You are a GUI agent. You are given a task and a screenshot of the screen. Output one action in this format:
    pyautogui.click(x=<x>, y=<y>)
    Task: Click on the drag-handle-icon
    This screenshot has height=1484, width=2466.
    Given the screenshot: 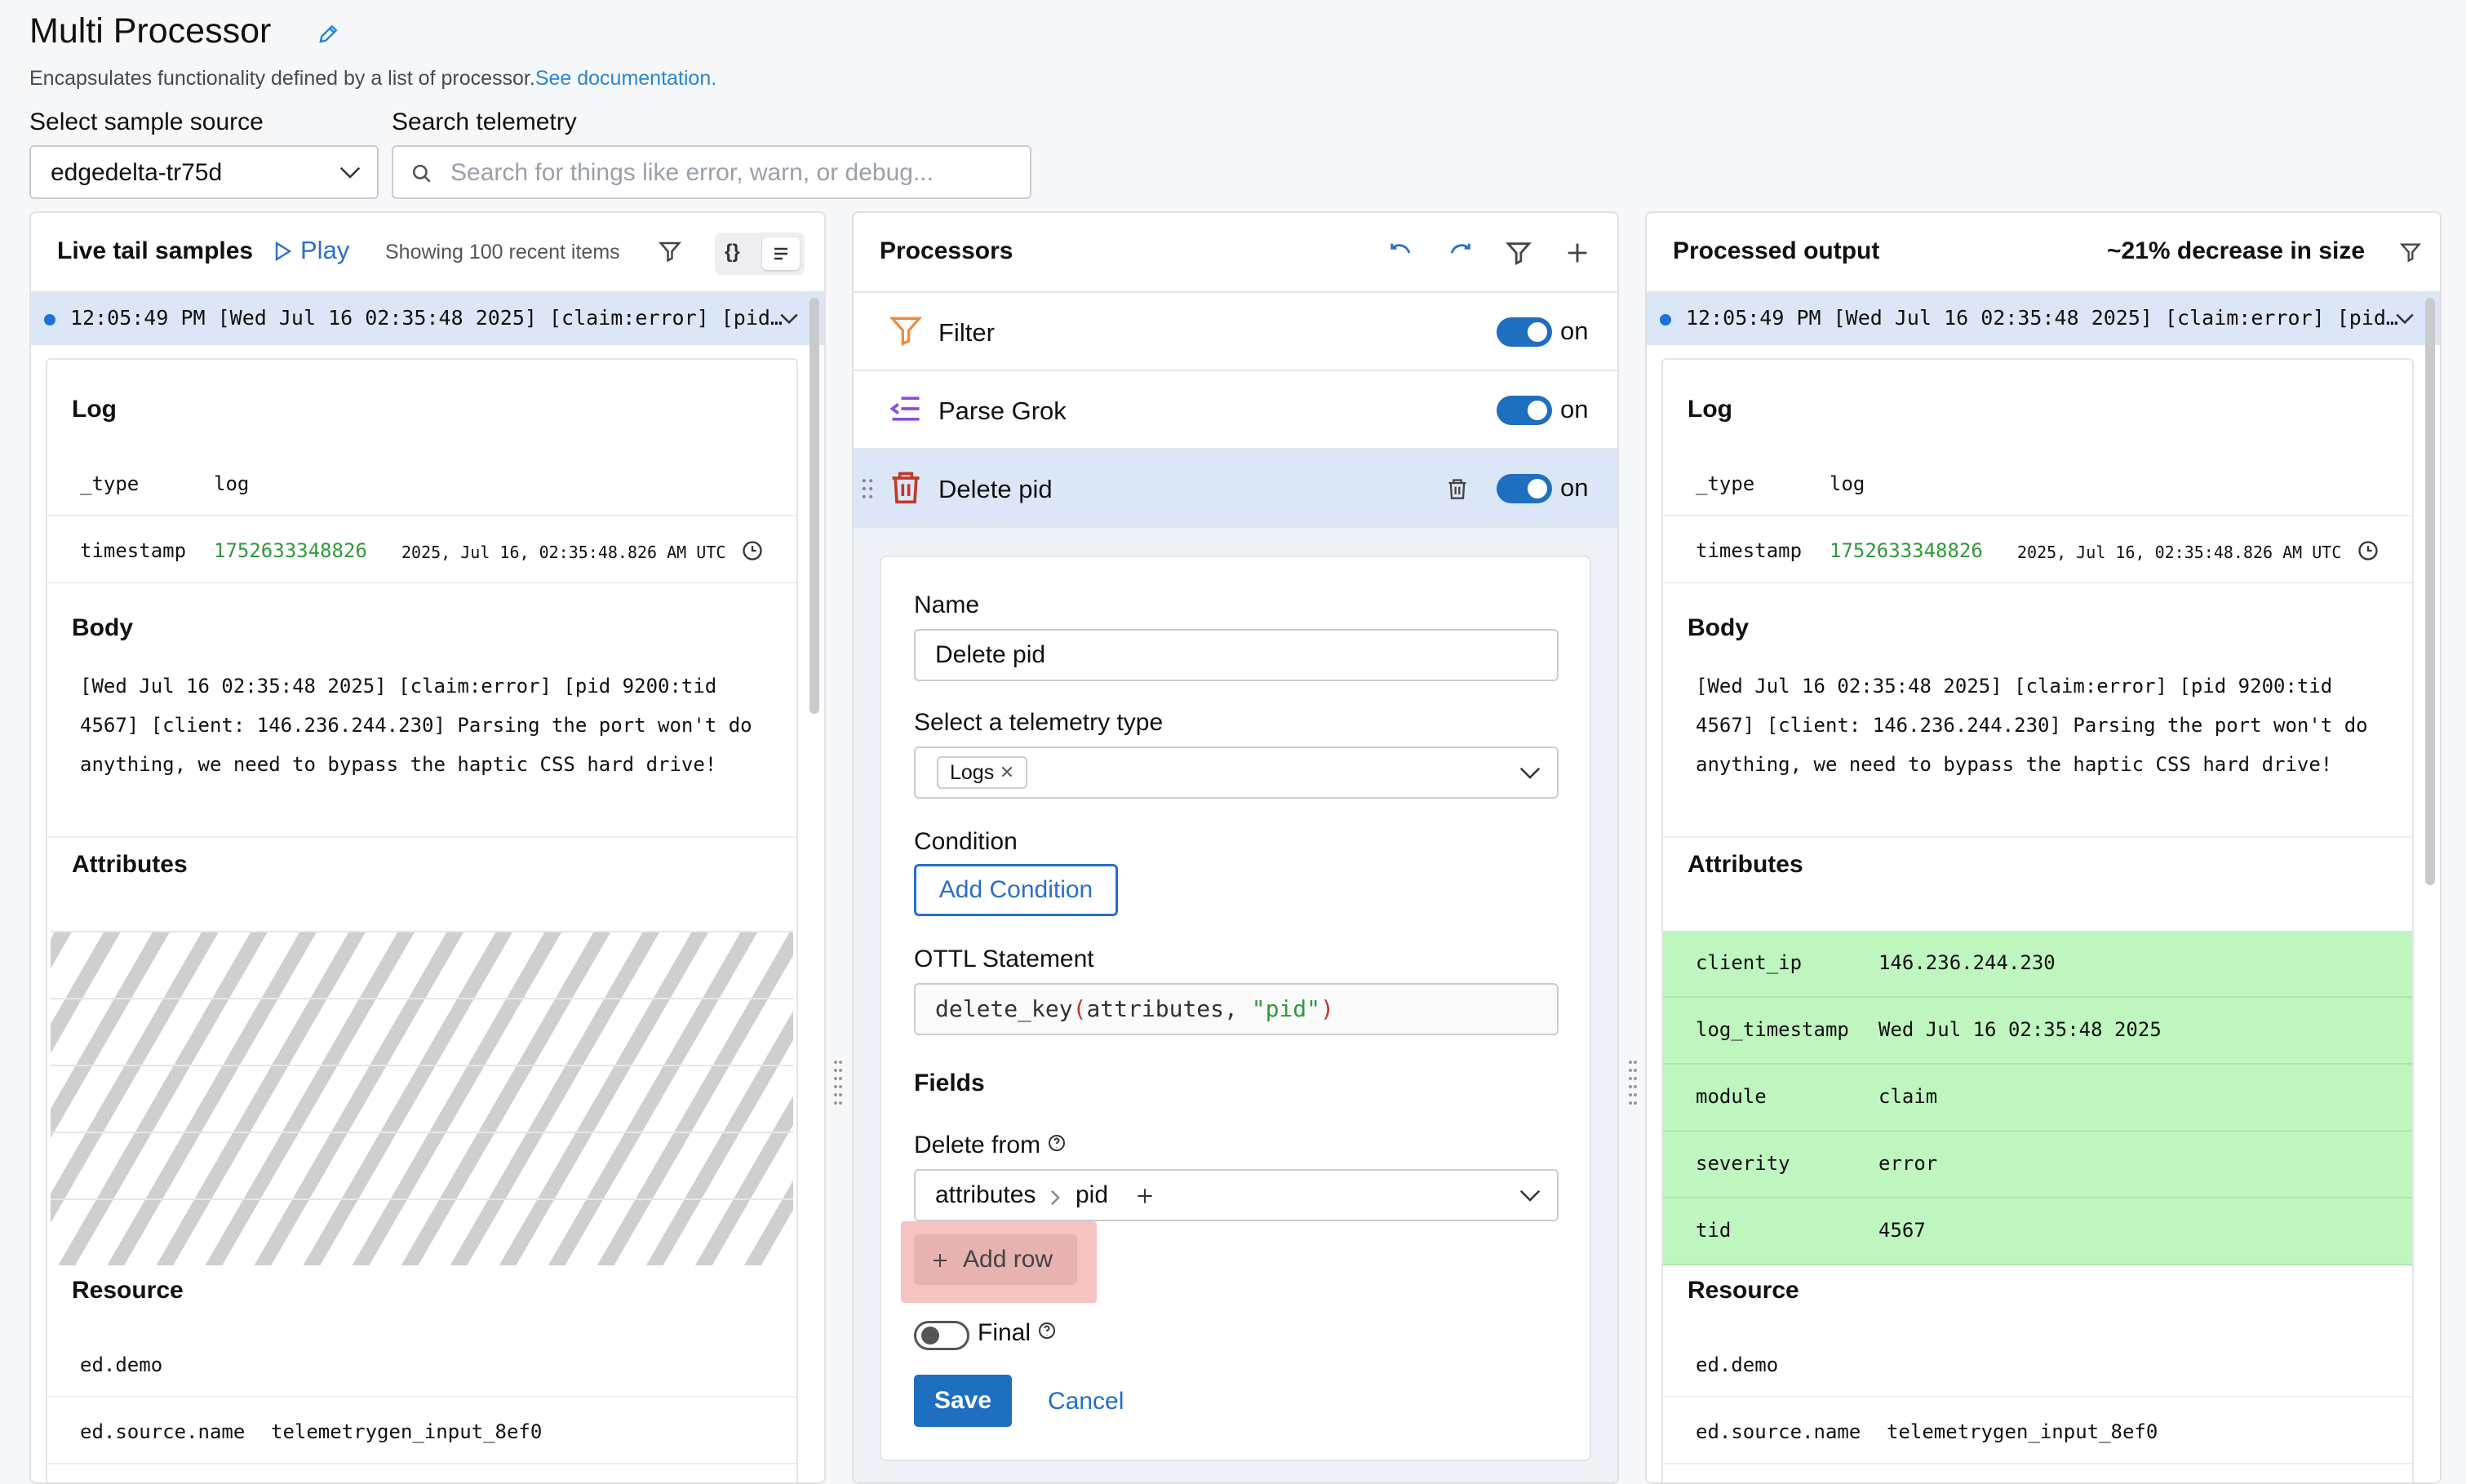 What is the action you would take?
    pyautogui.click(x=867, y=488)
    